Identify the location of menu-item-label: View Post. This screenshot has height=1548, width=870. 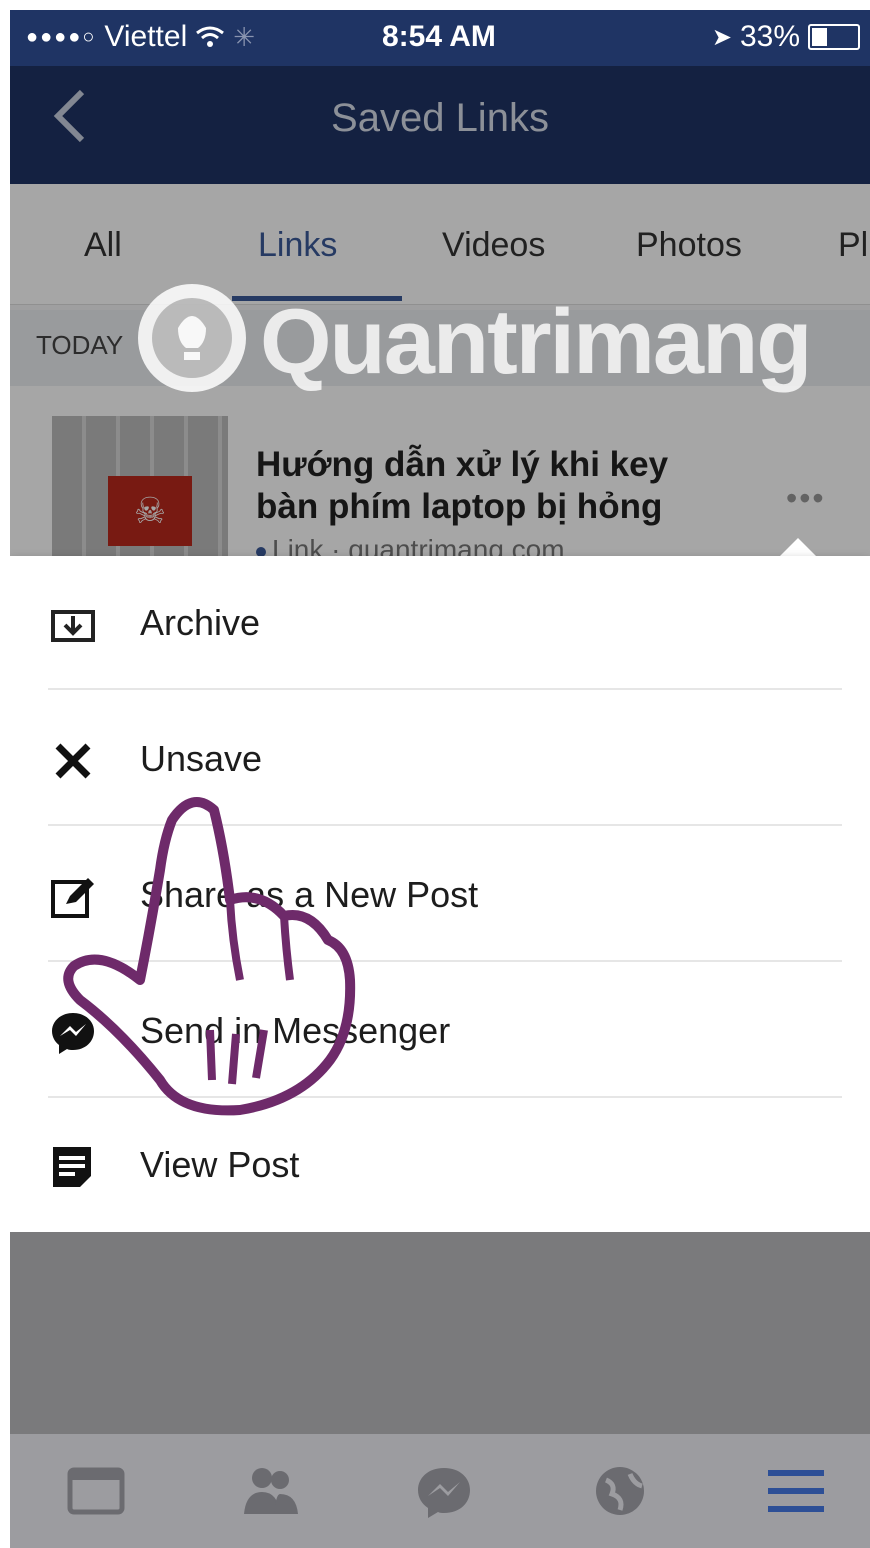
(220, 1164).